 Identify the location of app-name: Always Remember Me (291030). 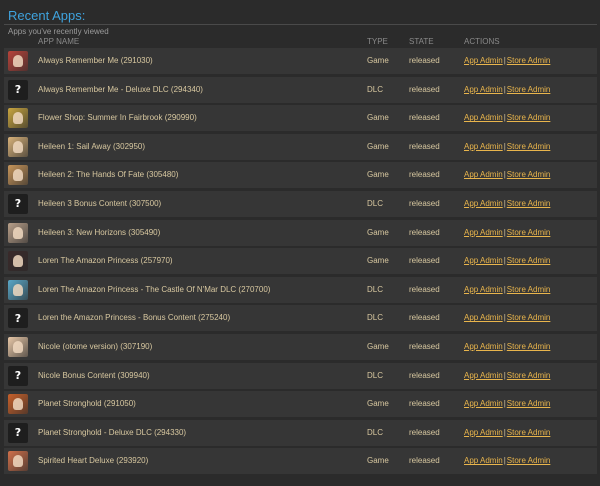
(95, 60).